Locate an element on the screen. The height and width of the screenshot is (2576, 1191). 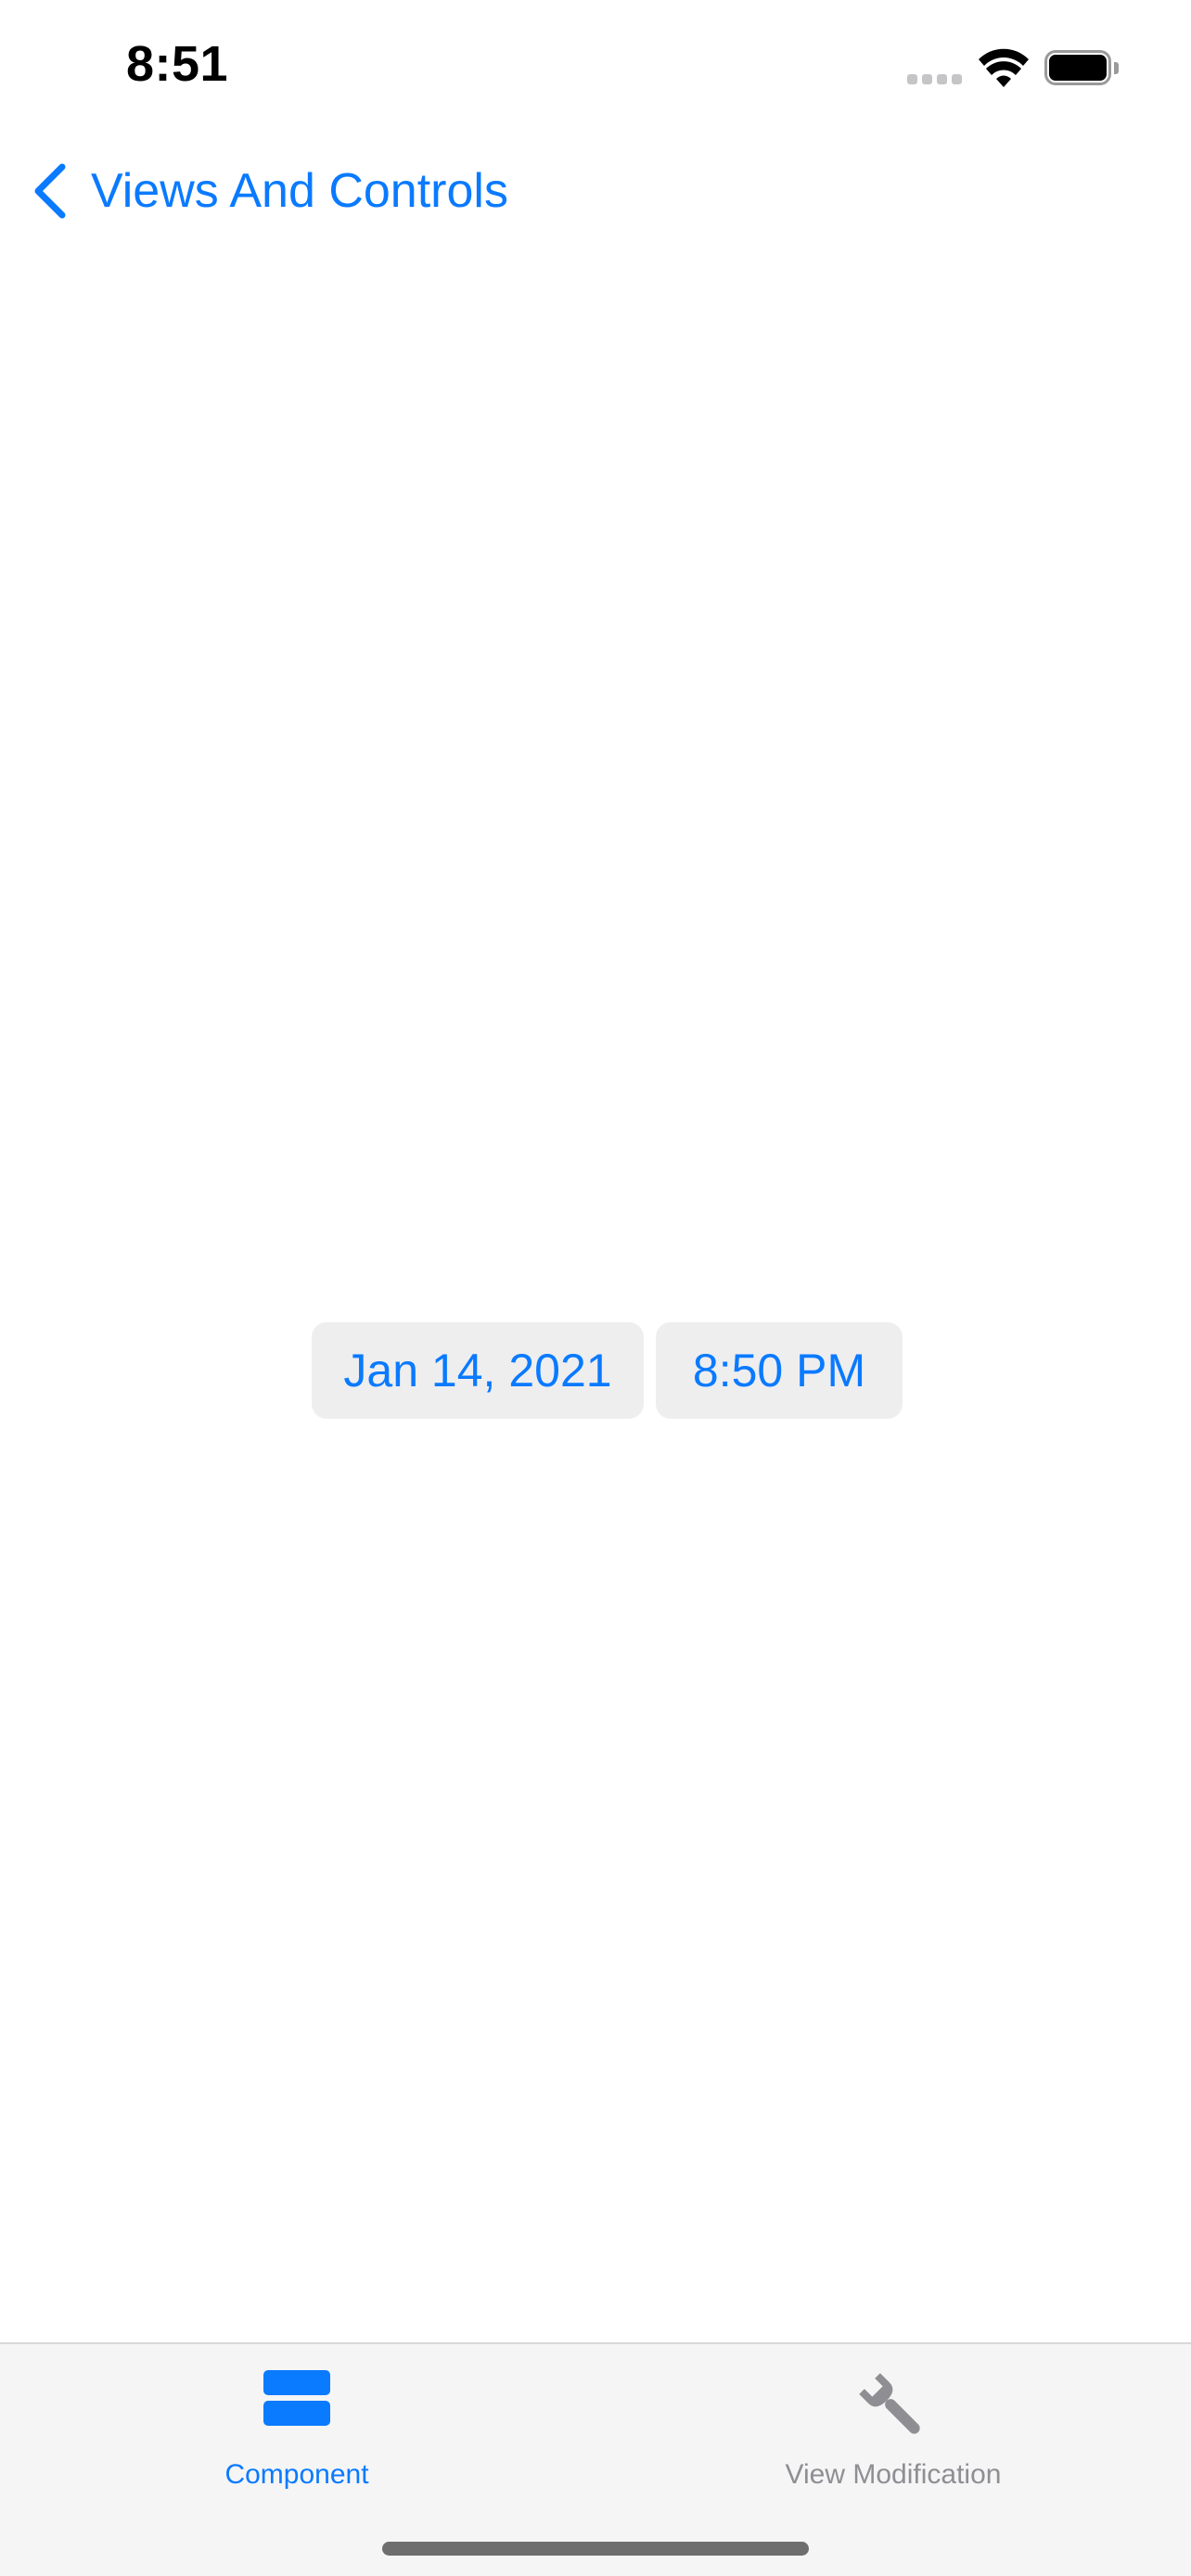
tab-view-modification: View Modification is located at coordinates (894, 2423).